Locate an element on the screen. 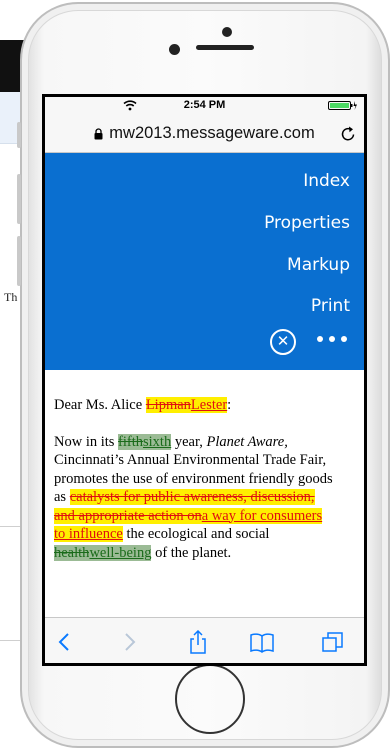 The width and height of the screenshot is (392, 750). deleted-text: health is located at coordinates (72, 552).